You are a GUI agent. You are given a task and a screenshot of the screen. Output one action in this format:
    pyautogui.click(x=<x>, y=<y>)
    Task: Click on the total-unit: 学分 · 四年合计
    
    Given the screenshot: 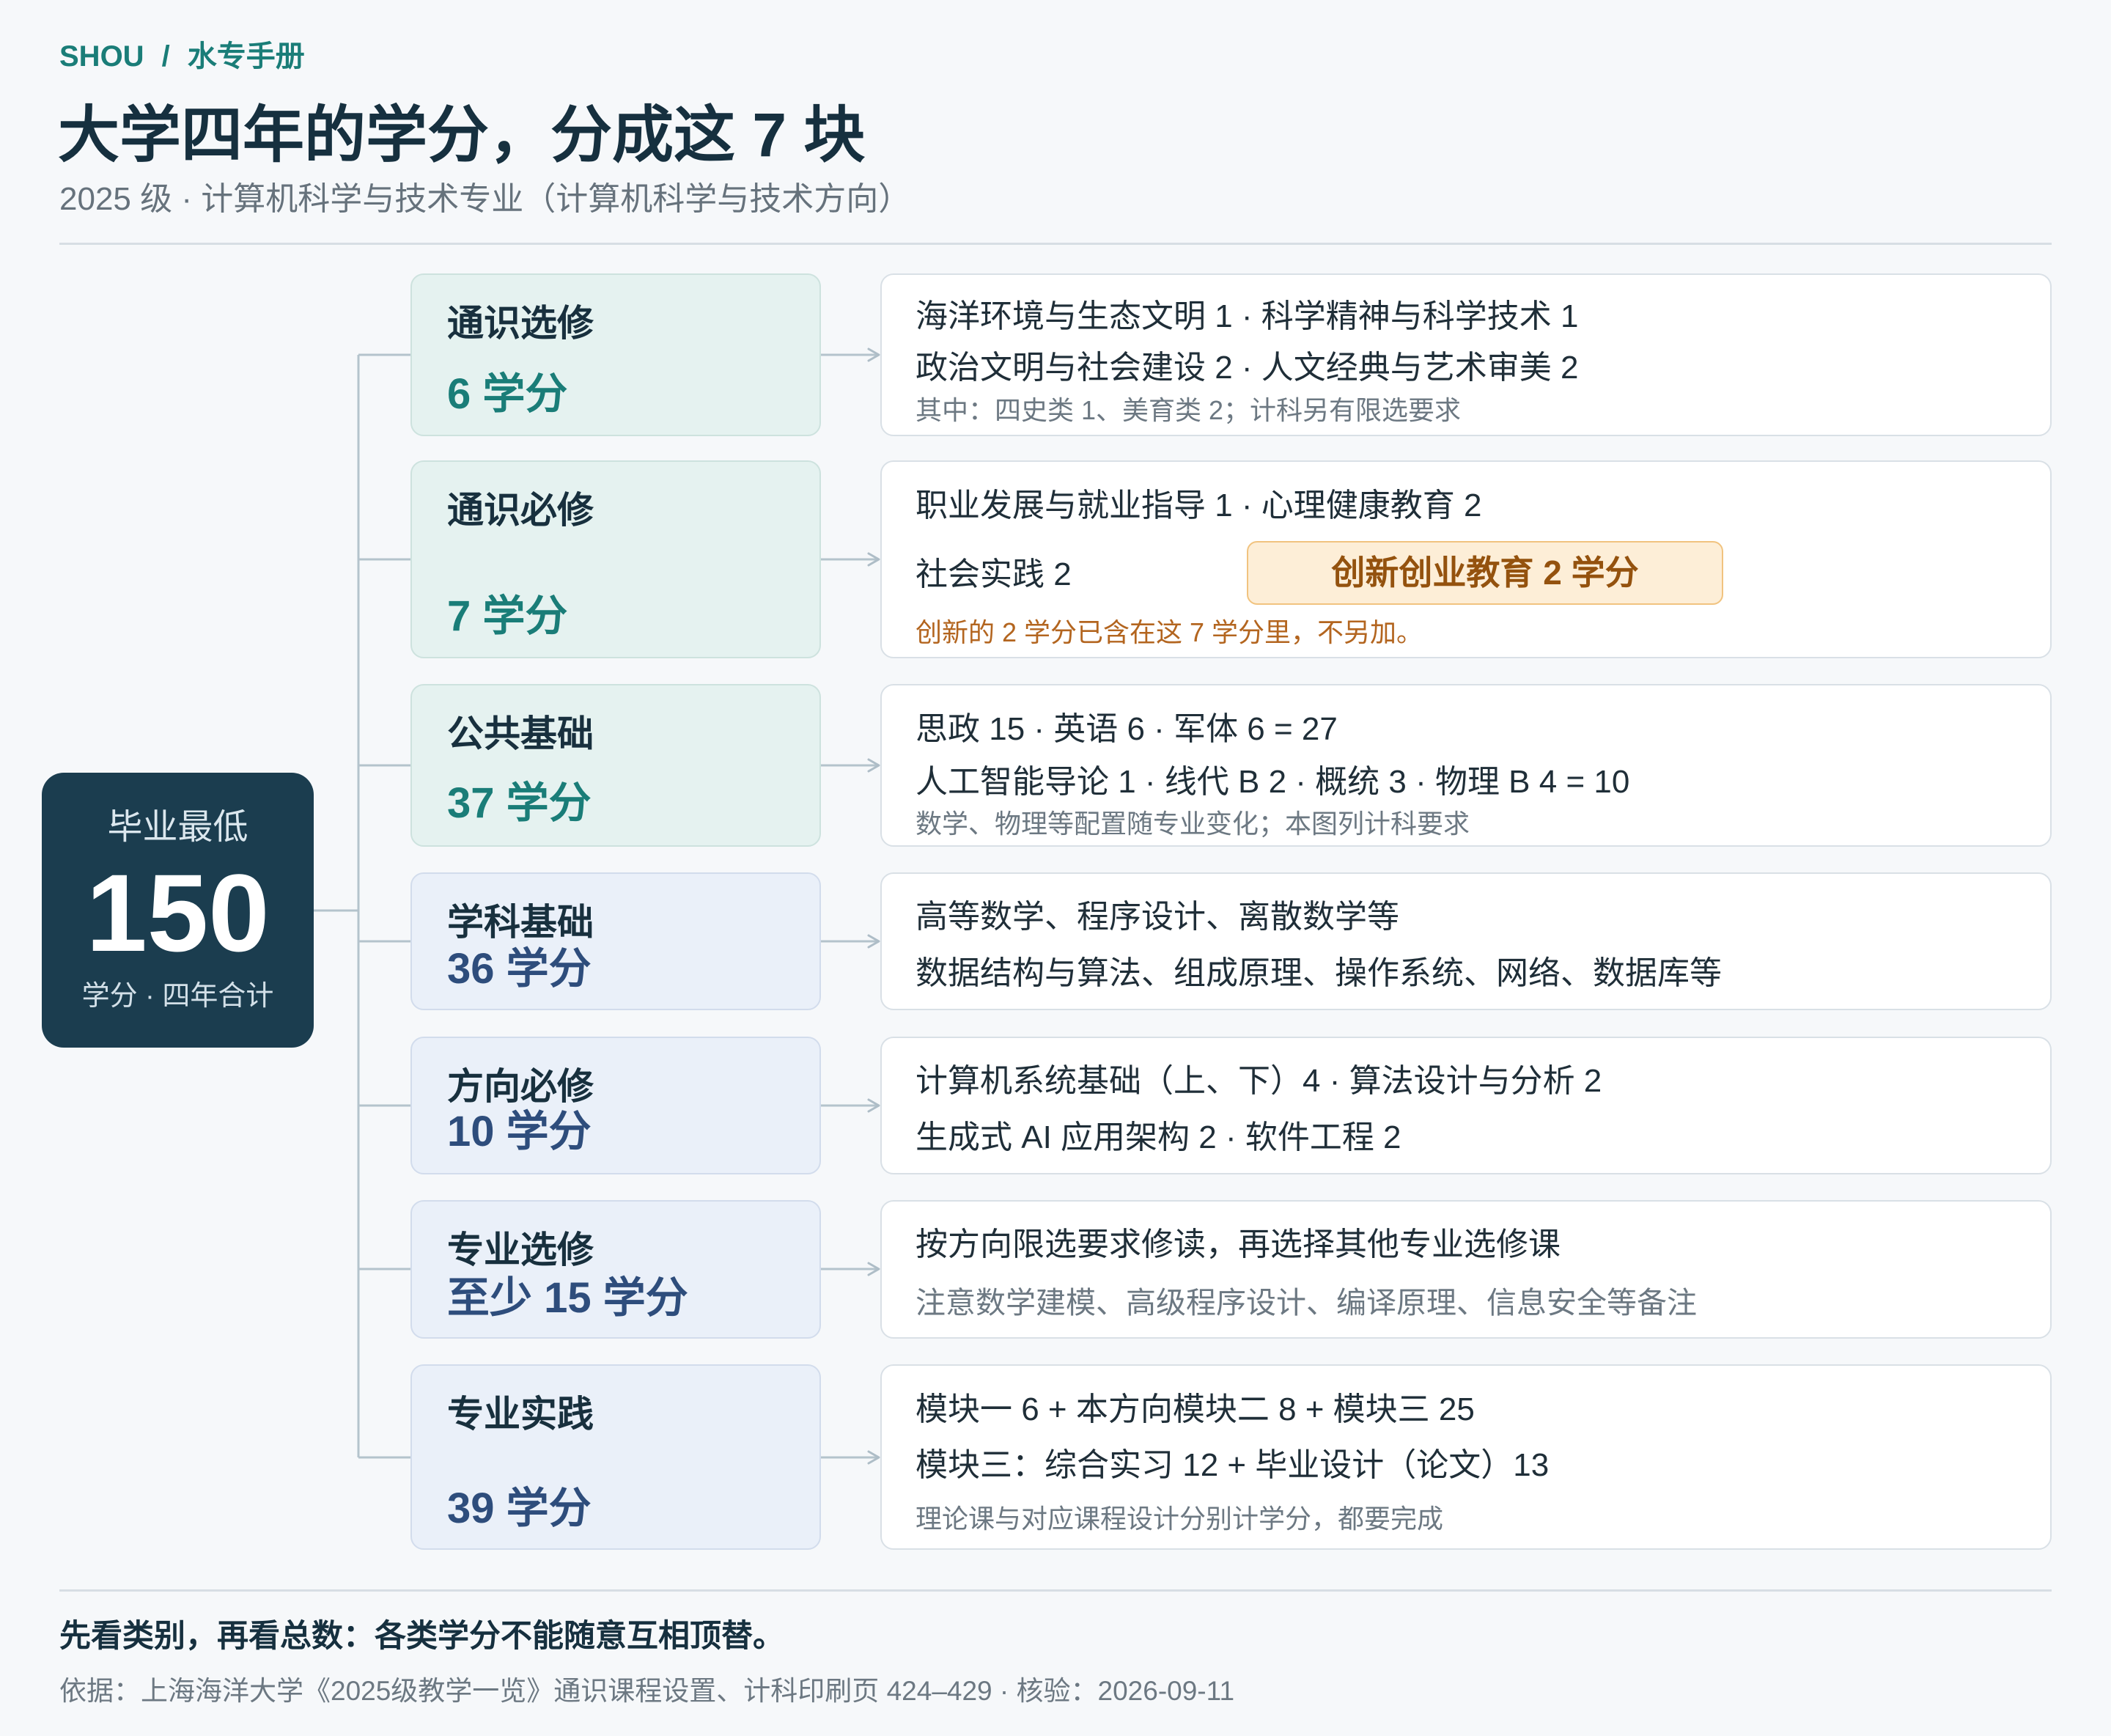 What is the action you would take?
    pyautogui.click(x=177, y=997)
    